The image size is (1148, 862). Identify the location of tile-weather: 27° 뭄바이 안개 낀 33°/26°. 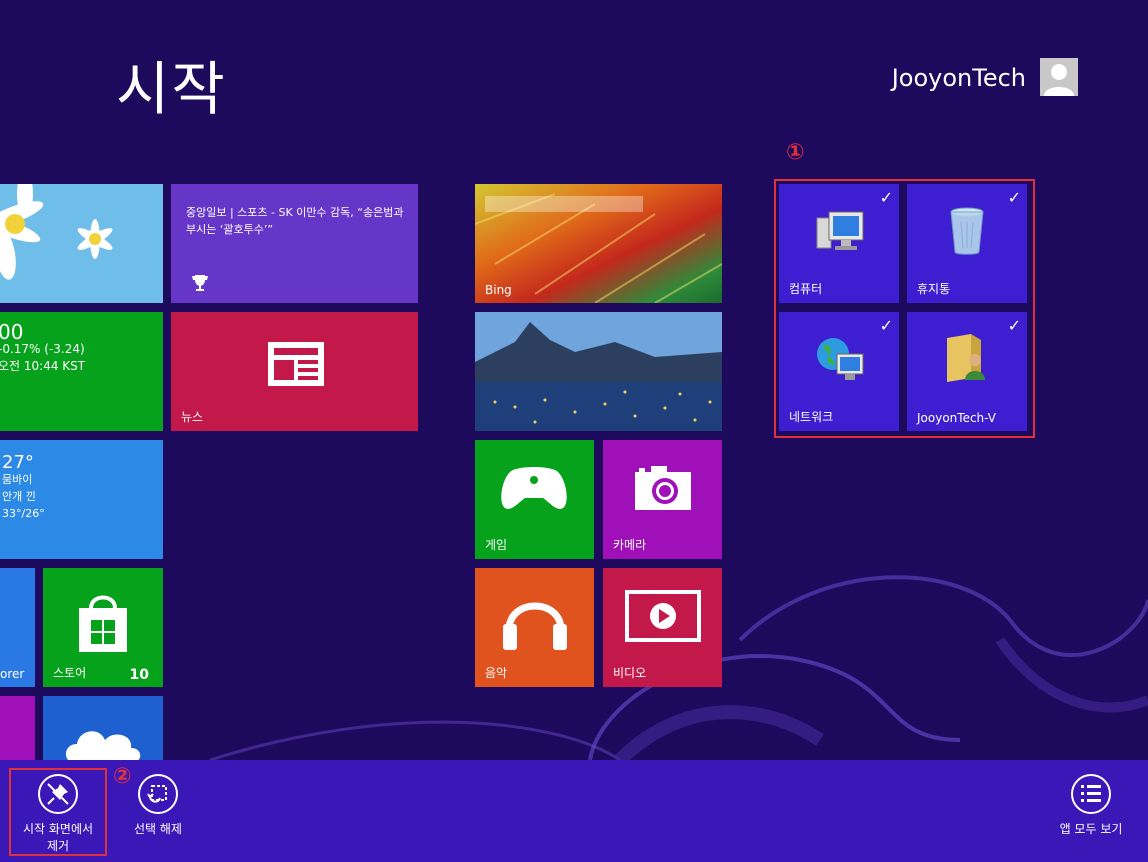
(81, 499).